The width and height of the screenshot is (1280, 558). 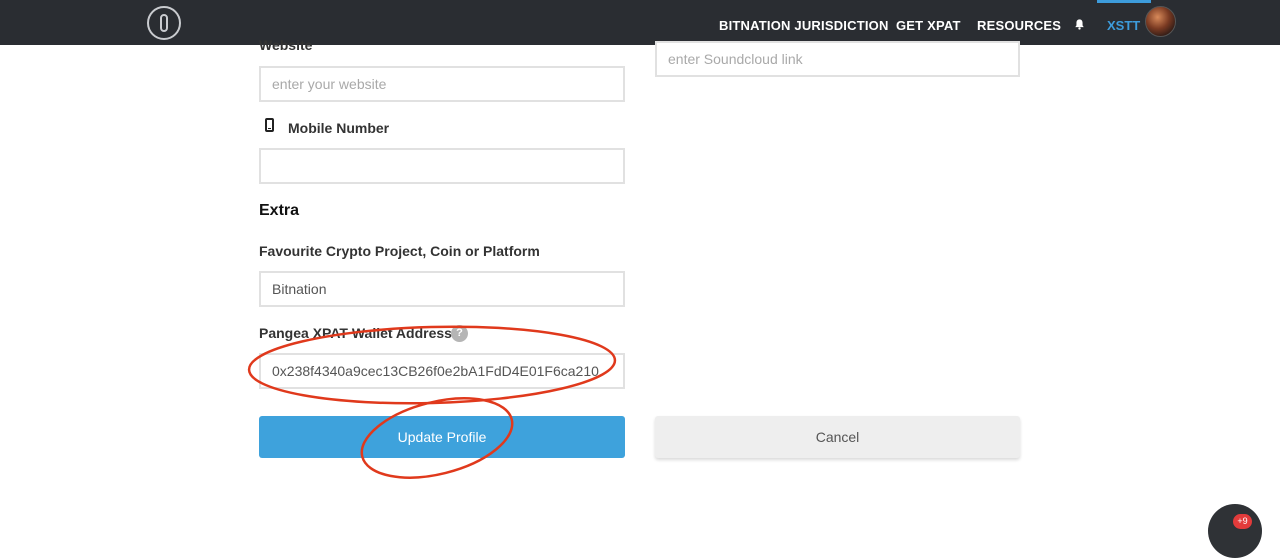 I want to click on chat-button, so click(x=1235, y=531).